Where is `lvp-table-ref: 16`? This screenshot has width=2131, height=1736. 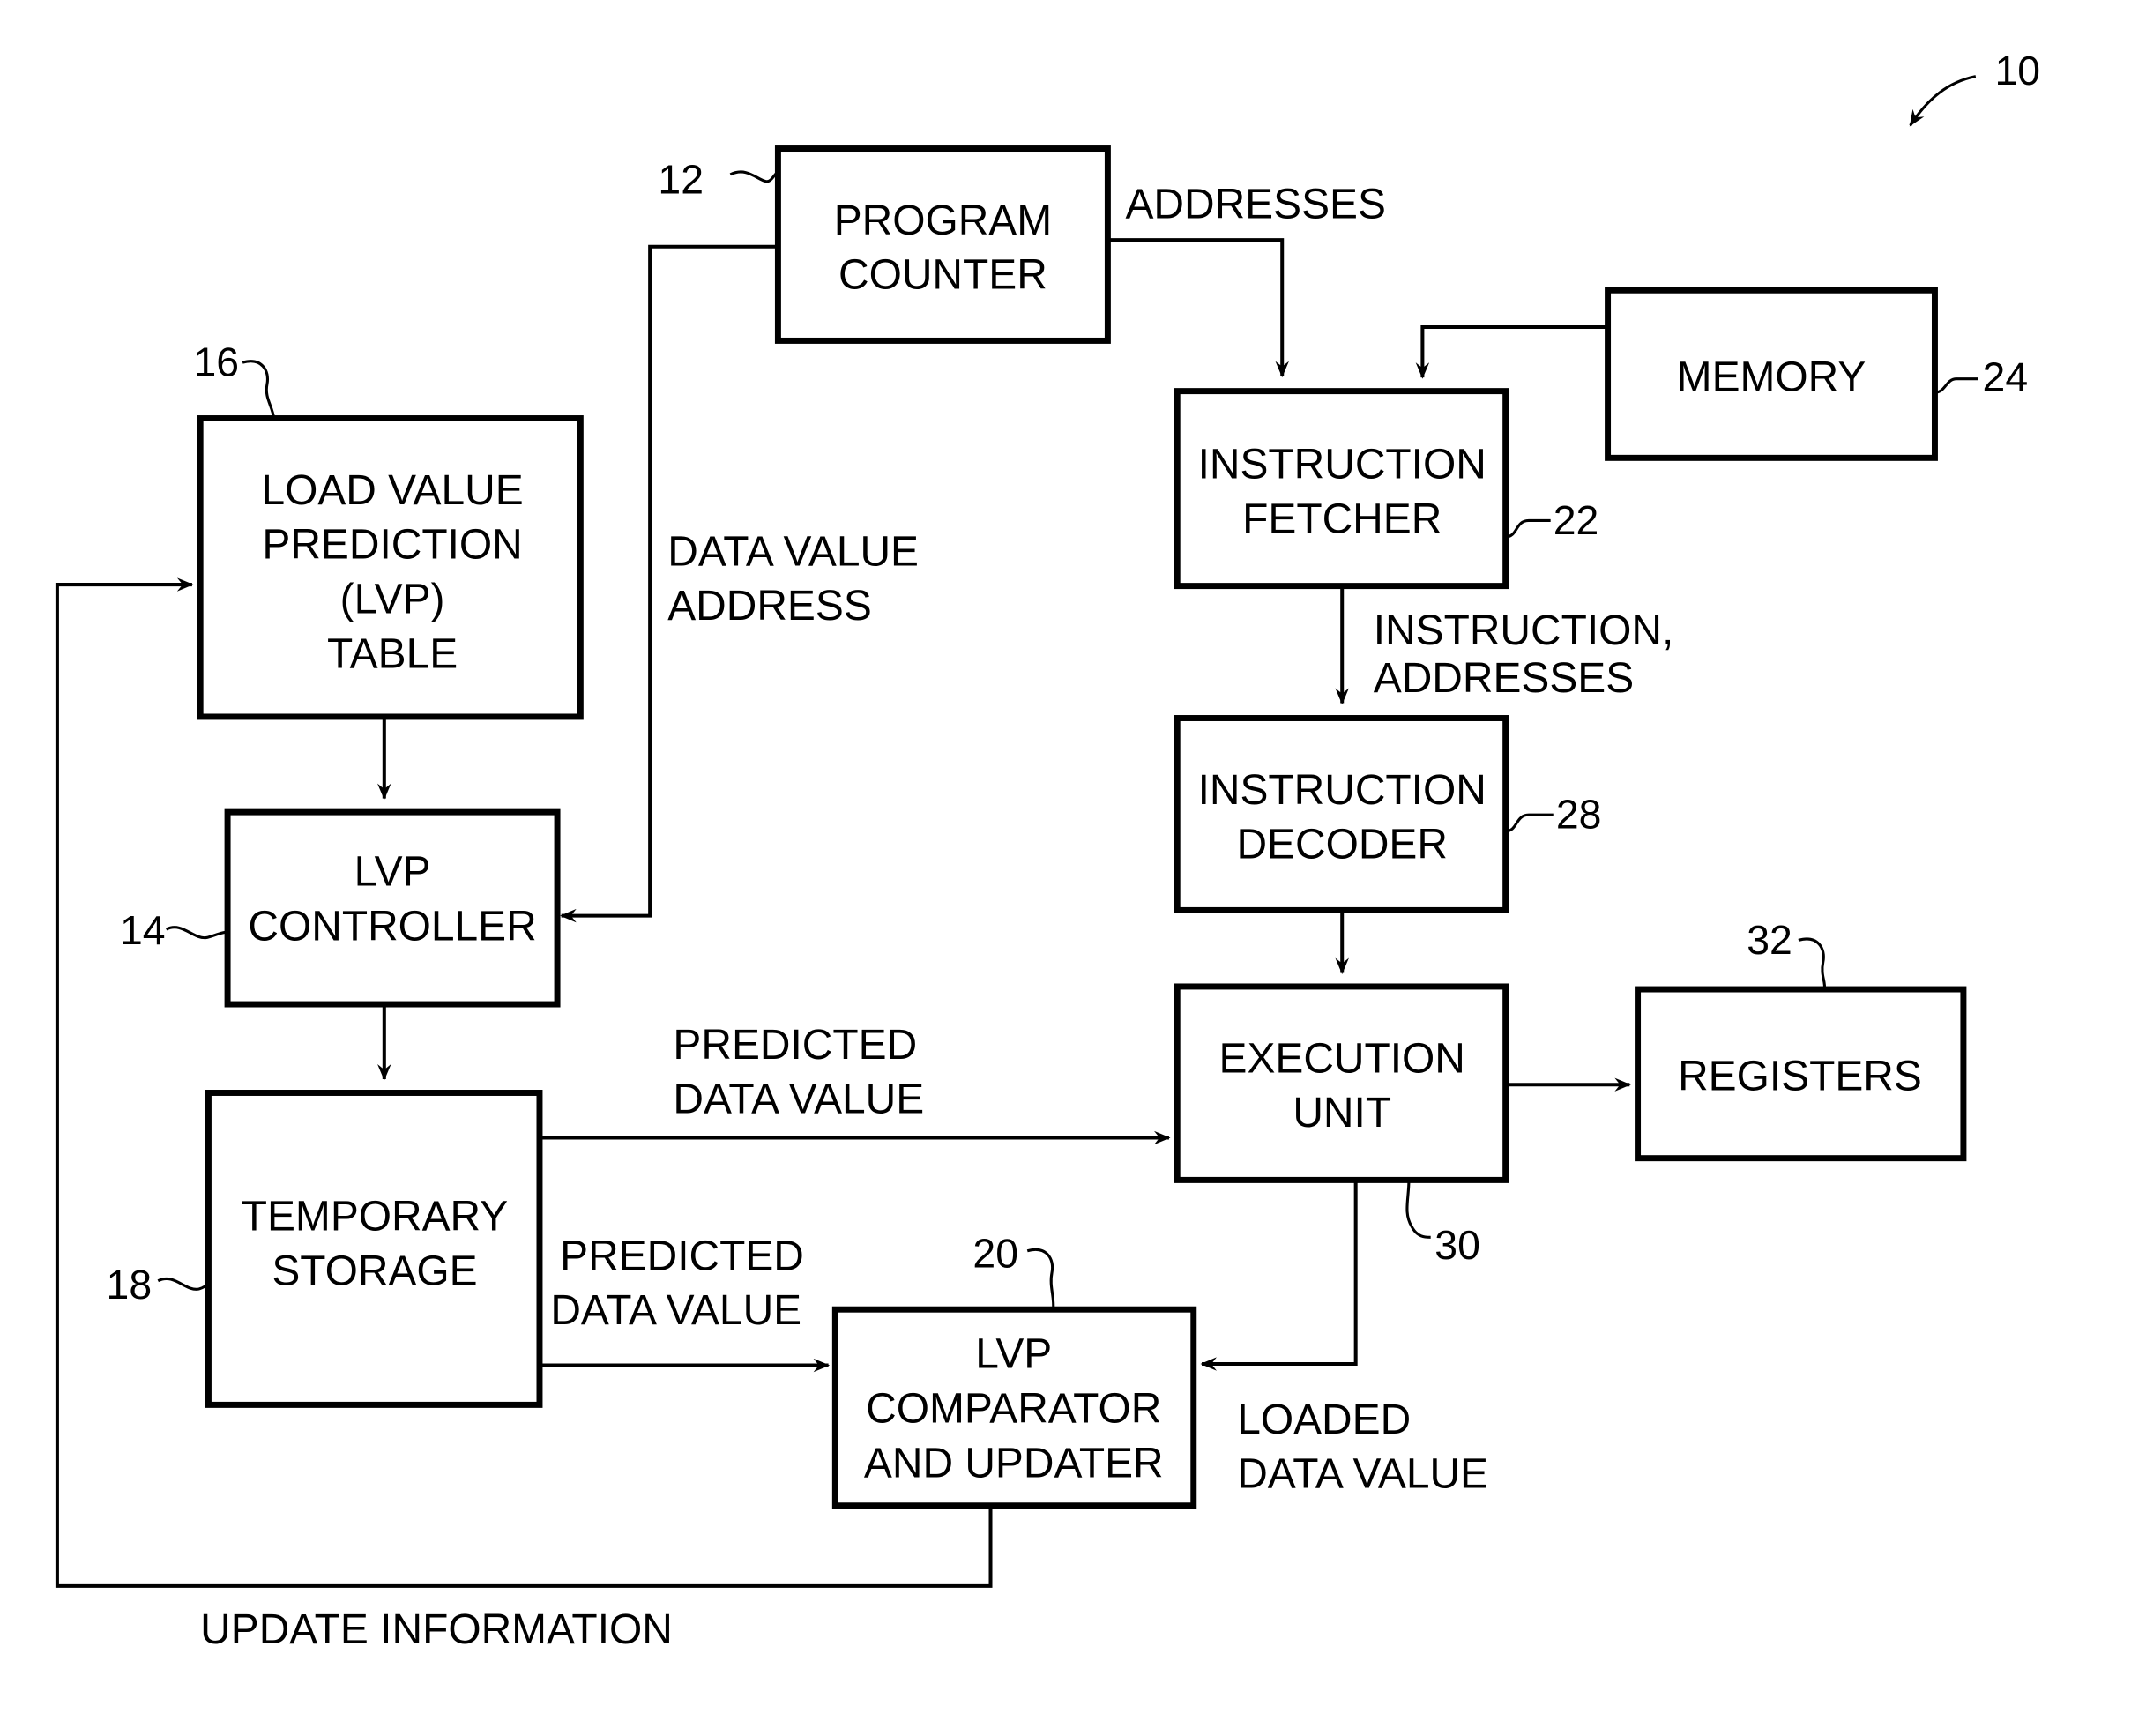 lvp-table-ref: 16 is located at coordinates (216, 362).